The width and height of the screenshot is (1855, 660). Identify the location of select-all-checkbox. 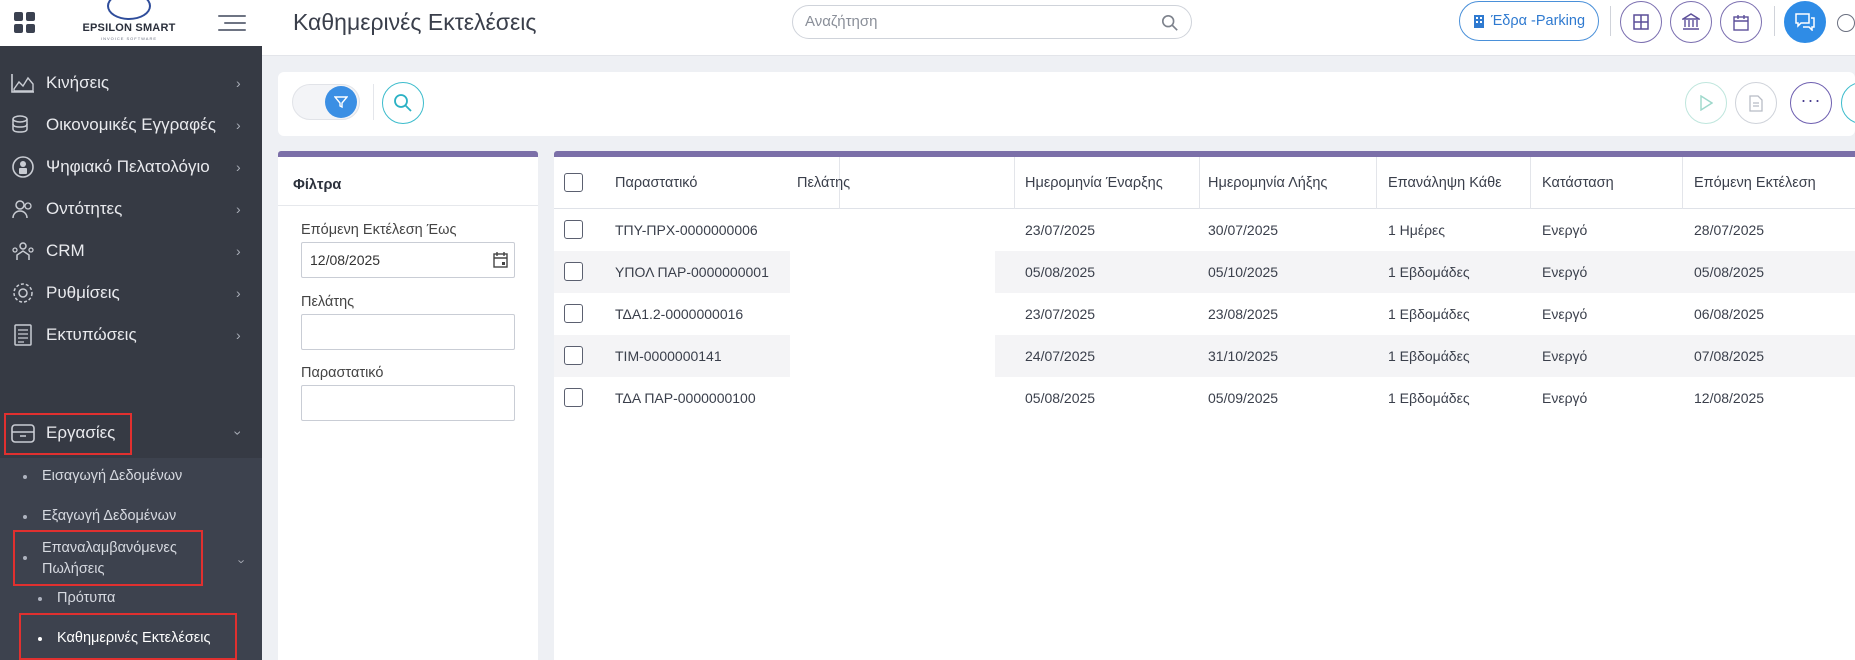
(573, 182).